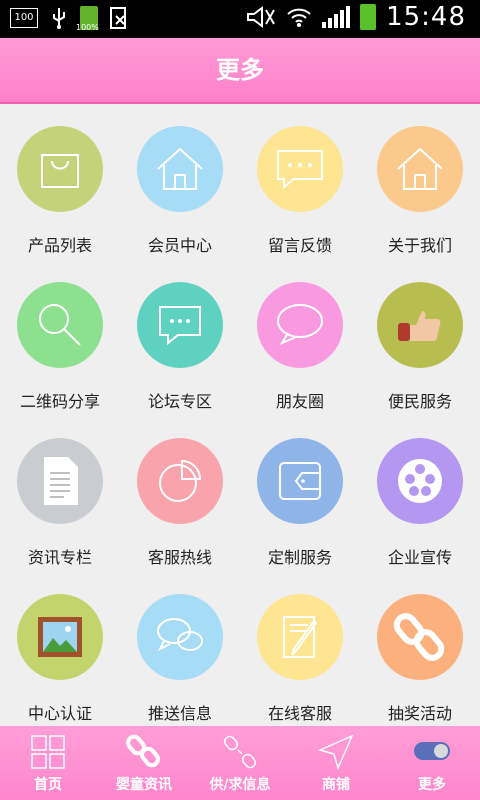 This screenshot has width=480, height=800. I want to click on grid-item-push-info: 推送信息, so click(180, 649).